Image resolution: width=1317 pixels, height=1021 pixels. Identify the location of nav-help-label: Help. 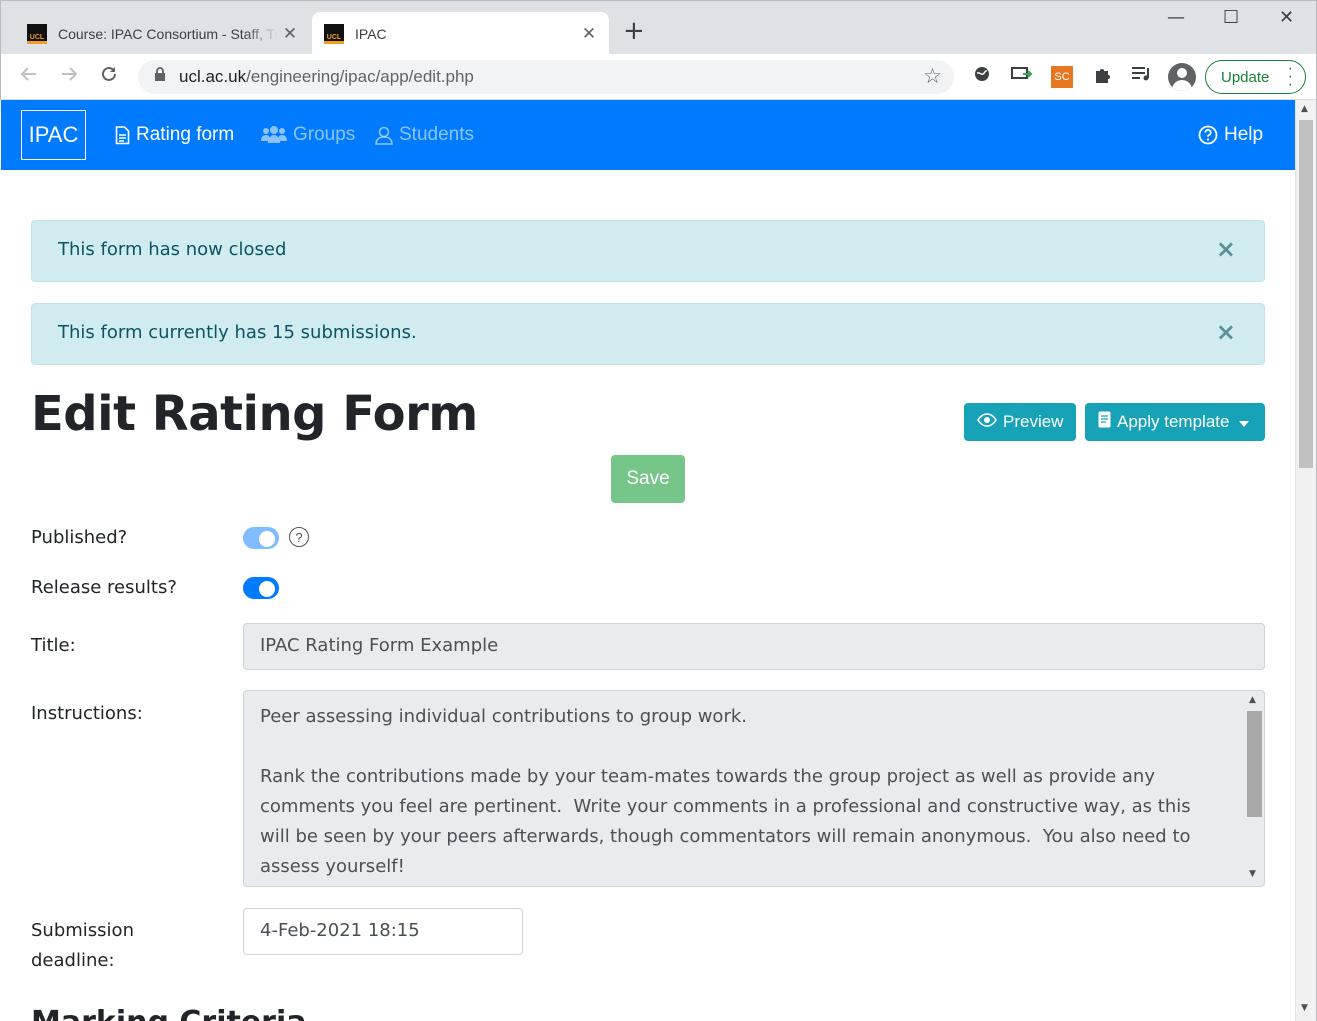
(1244, 134).